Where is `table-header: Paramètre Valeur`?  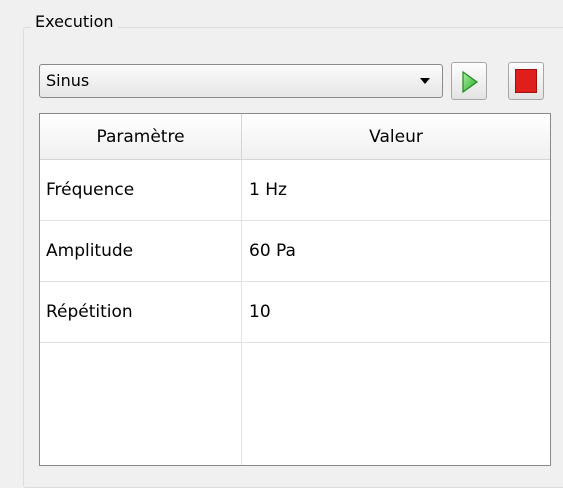 table-header: Paramètre Valeur is located at coordinates (295, 137).